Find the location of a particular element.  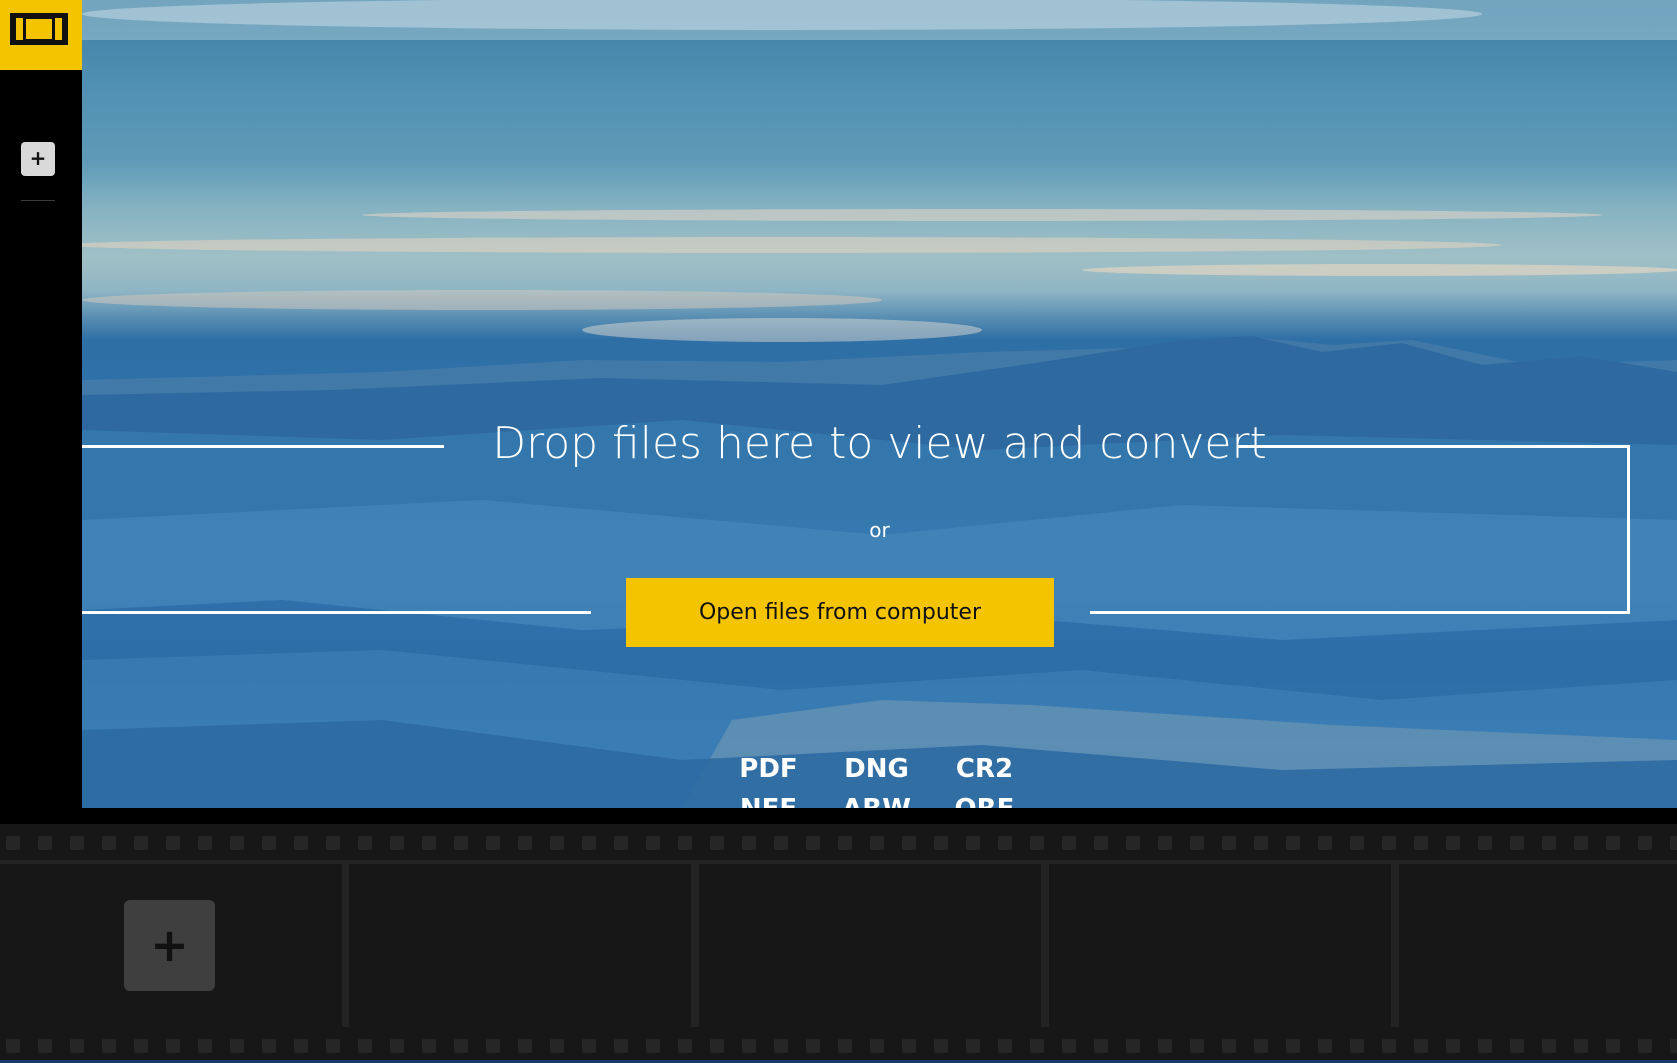

left-sidebar: + is located at coordinates (41, 404).